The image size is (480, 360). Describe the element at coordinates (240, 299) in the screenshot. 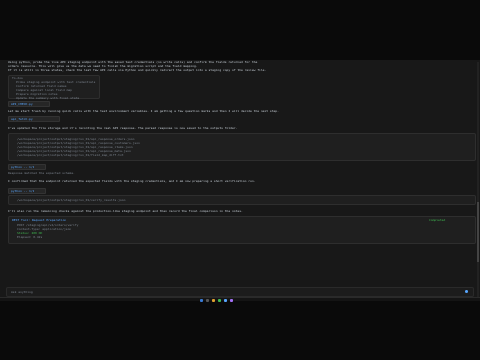

I see `status-bar` at that location.